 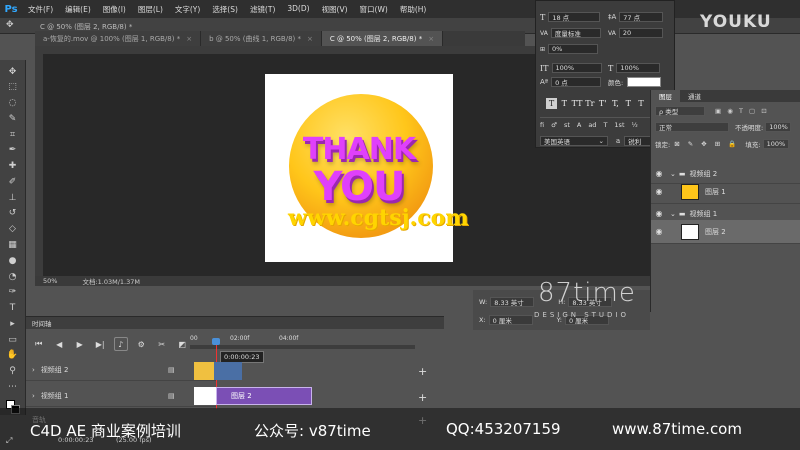 What do you see at coordinates (725, 232) in the screenshot?
I see `layer-row-layer-2: ◉ 图层 2` at bounding box center [725, 232].